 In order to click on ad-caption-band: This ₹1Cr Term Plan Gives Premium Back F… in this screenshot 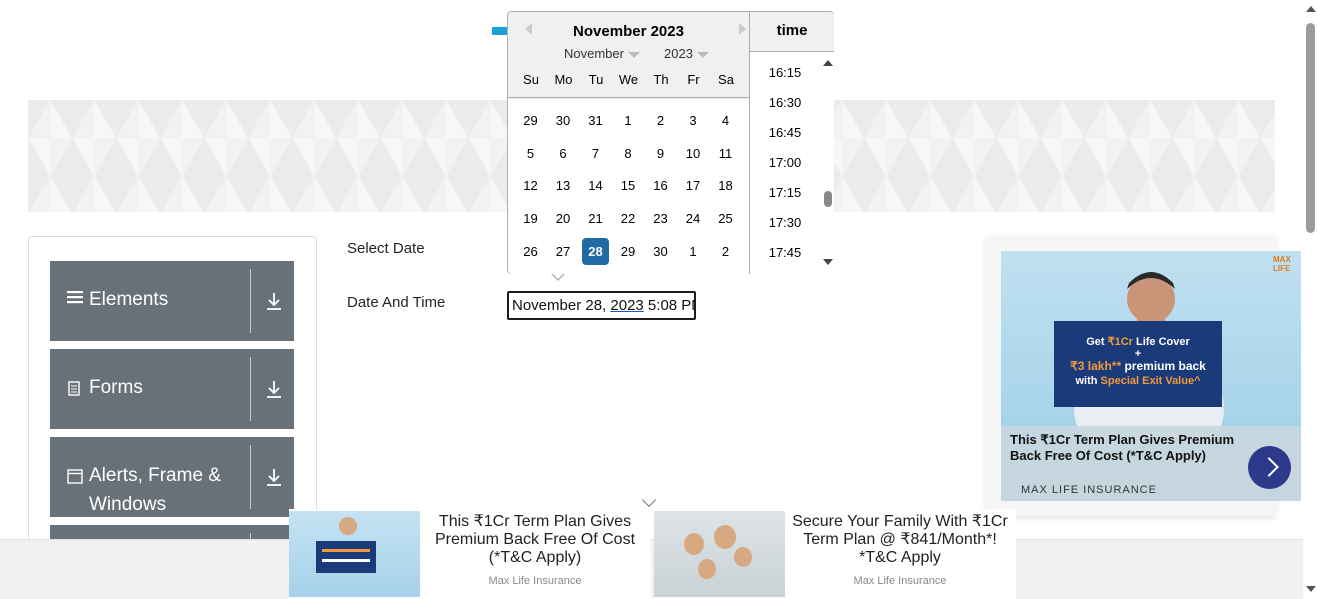, I will do `click(1151, 463)`.